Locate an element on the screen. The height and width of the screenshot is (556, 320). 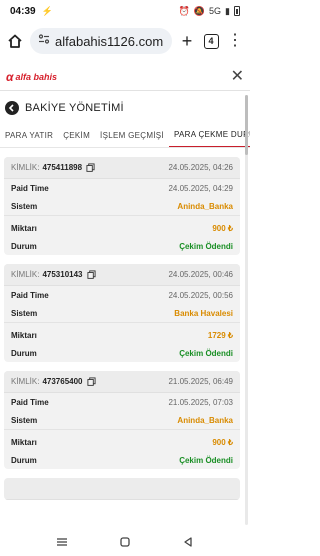
transaction-date: 24.05.2025, 00:46 is located at coordinates (200, 274).